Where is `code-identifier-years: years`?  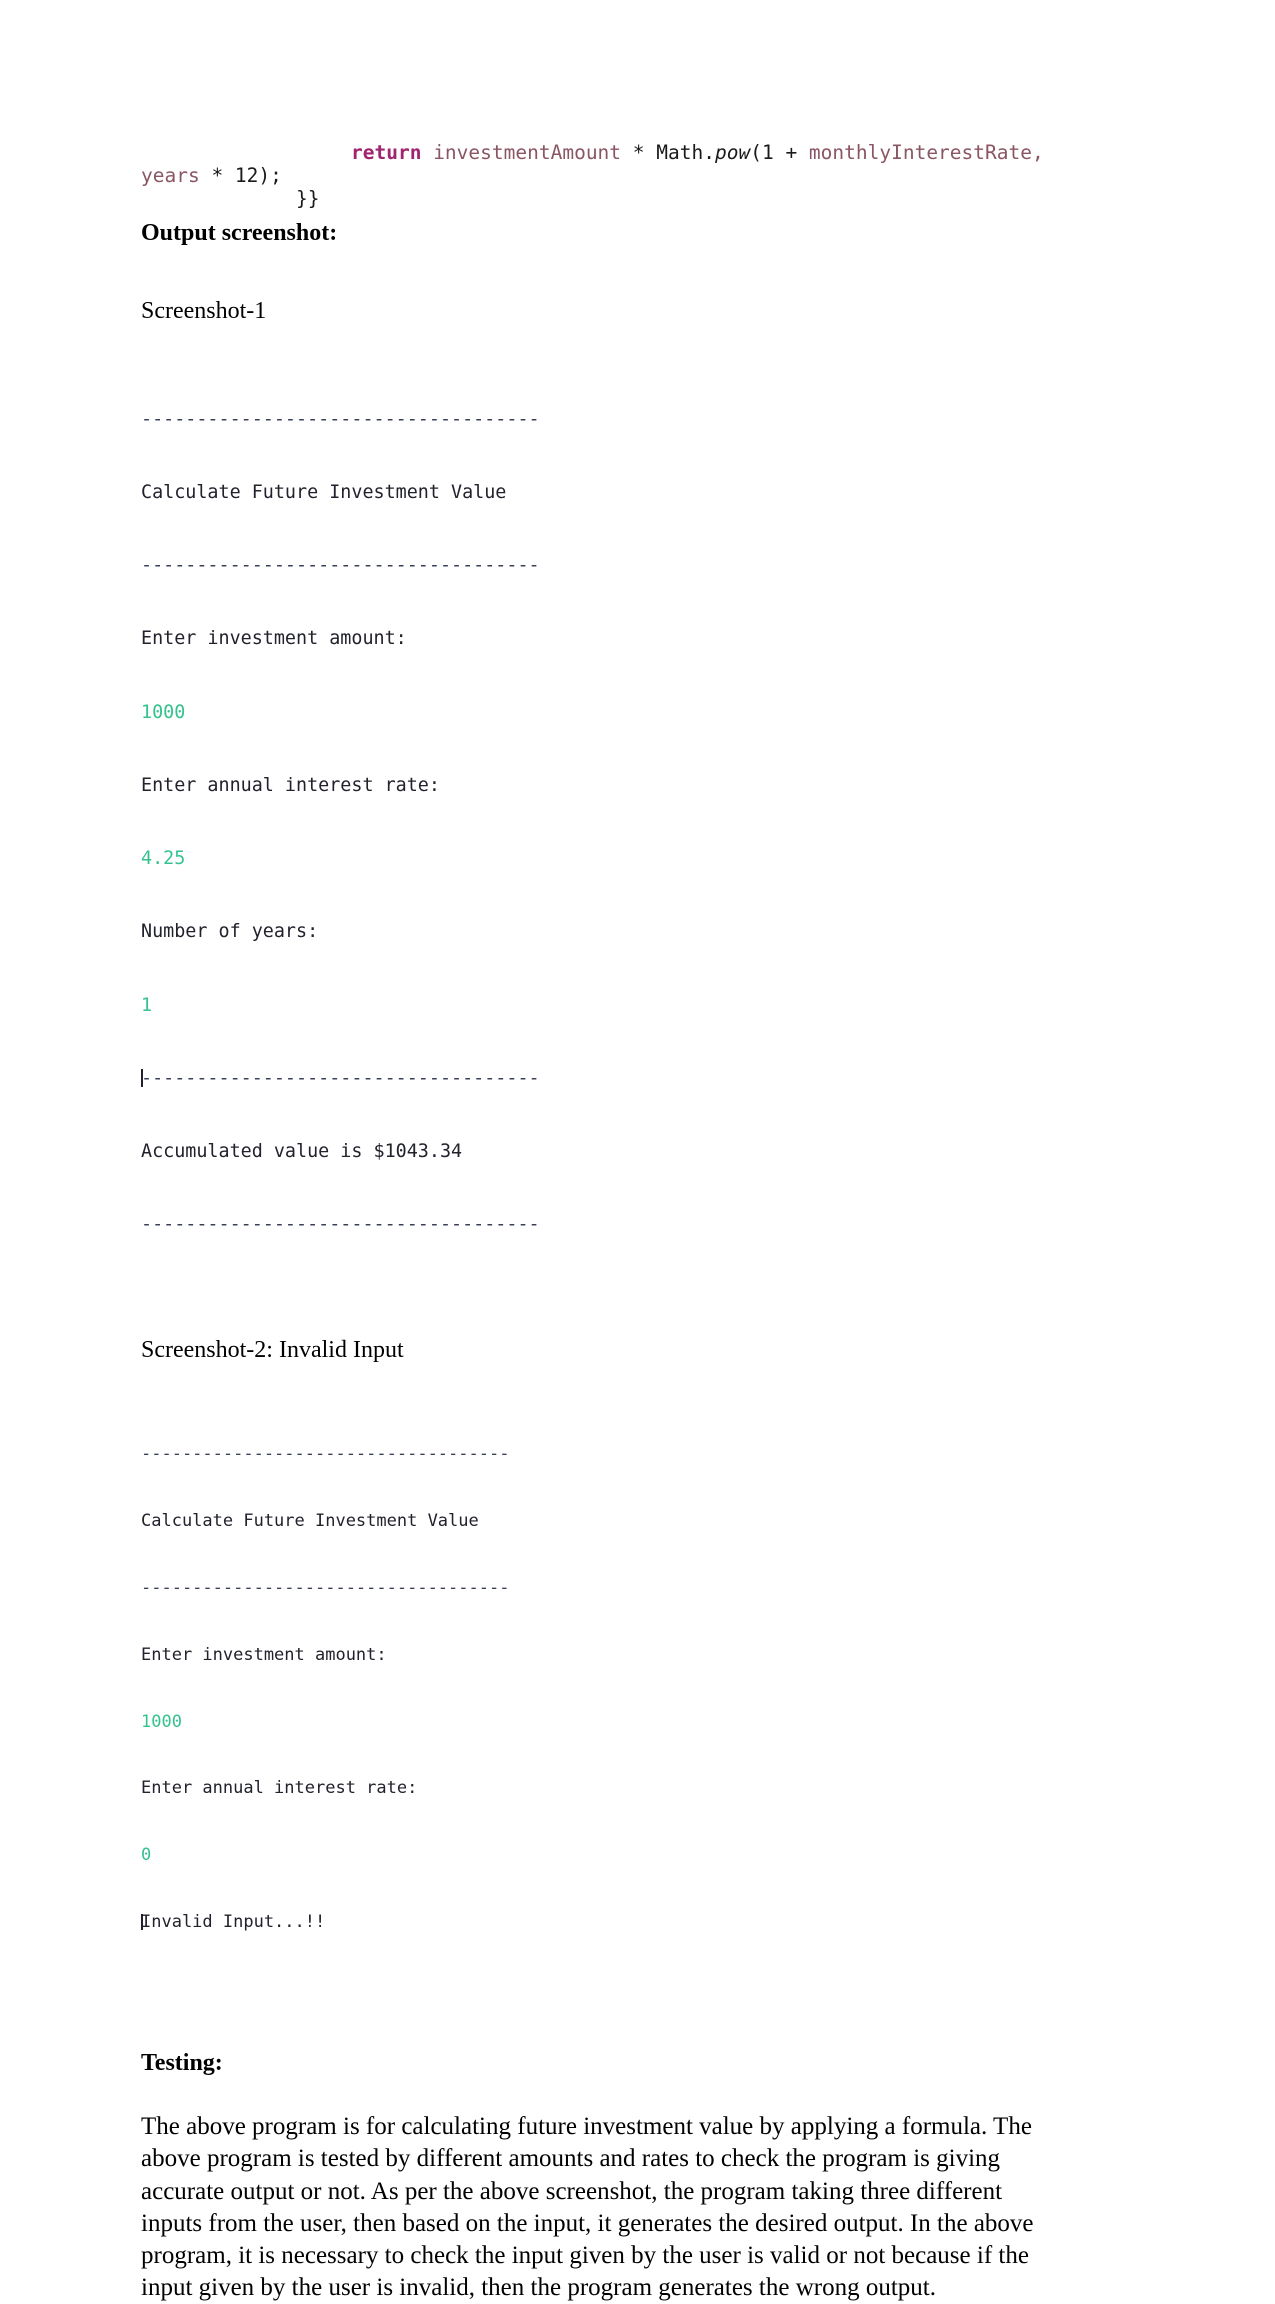 code-identifier-years: years is located at coordinates (170, 175).